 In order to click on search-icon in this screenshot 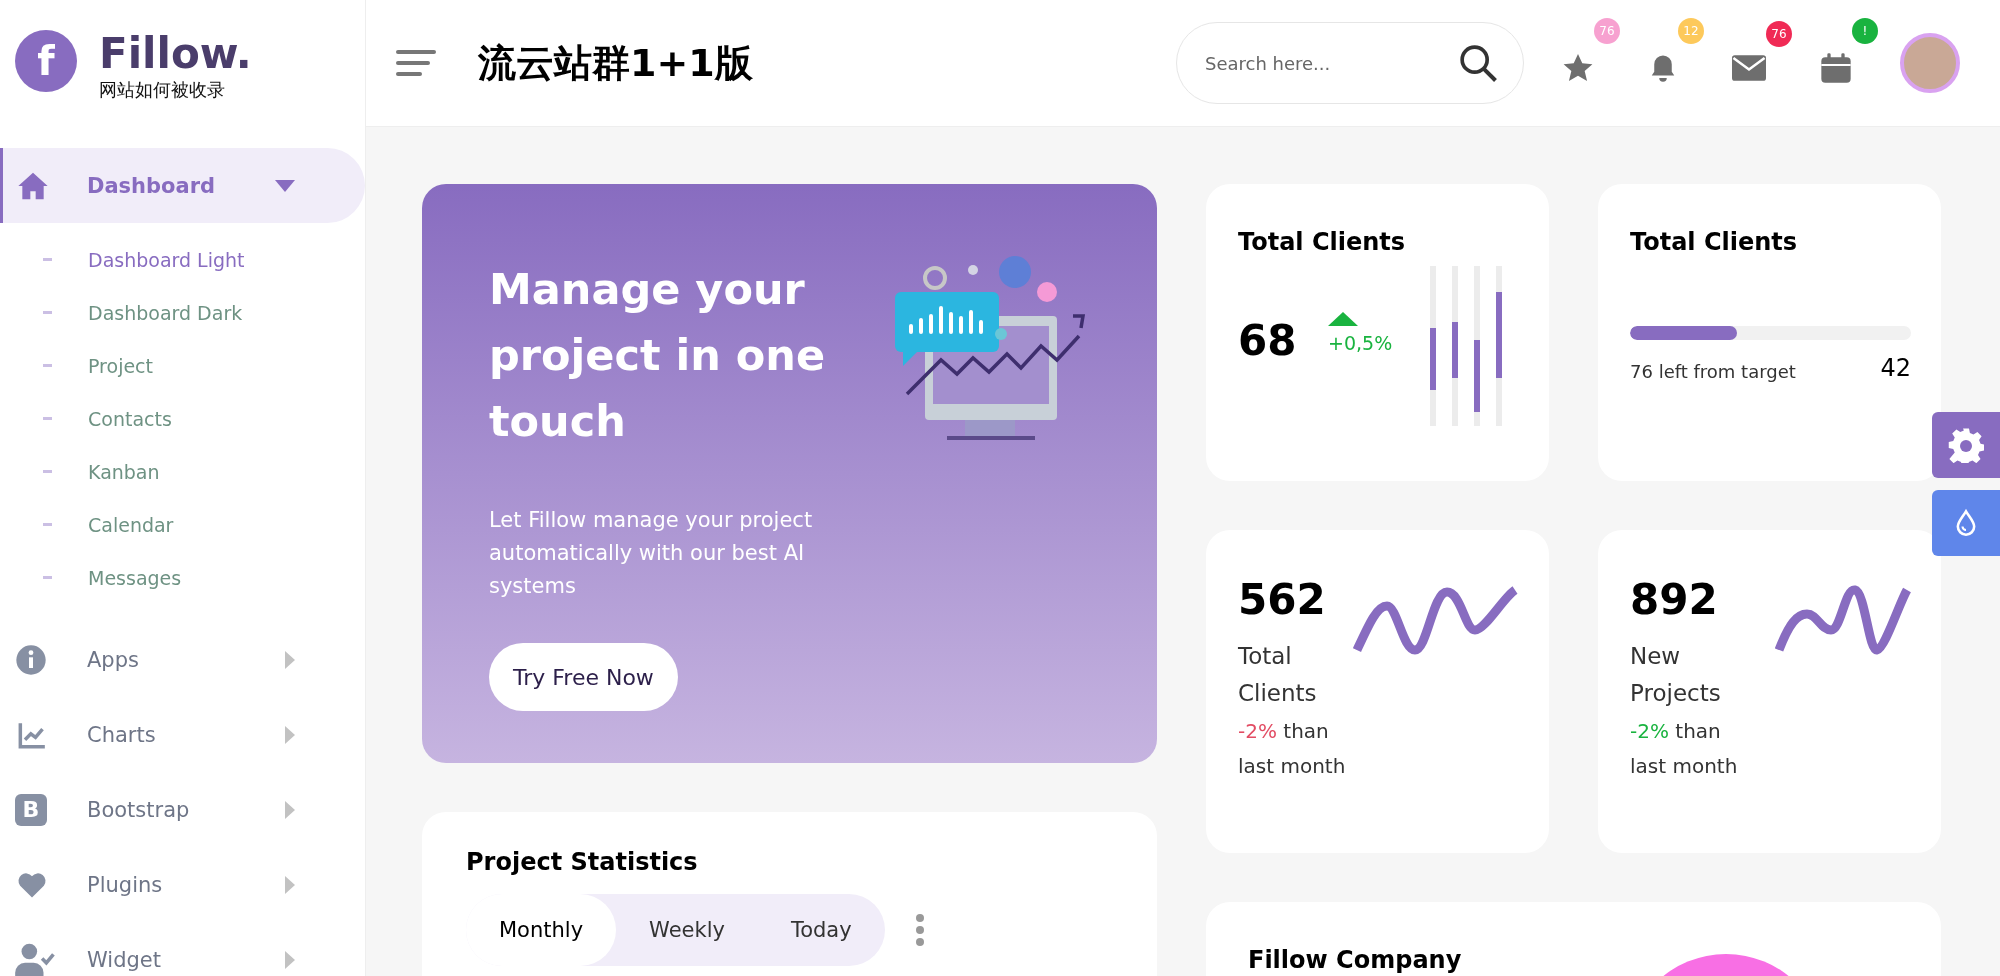, I will do `click(1478, 63)`.